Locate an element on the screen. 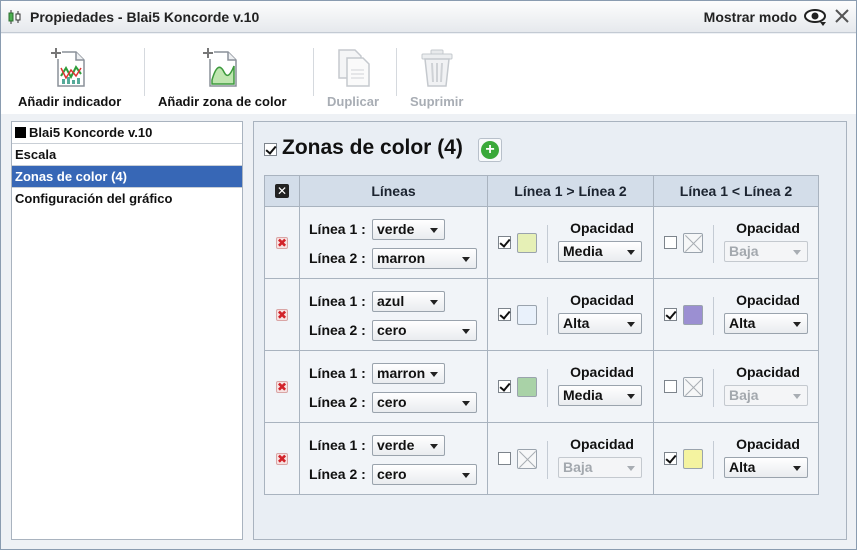 The height and width of the screenshot is (550, 857). black-swatch-icon is located at coordinates (20, 132).